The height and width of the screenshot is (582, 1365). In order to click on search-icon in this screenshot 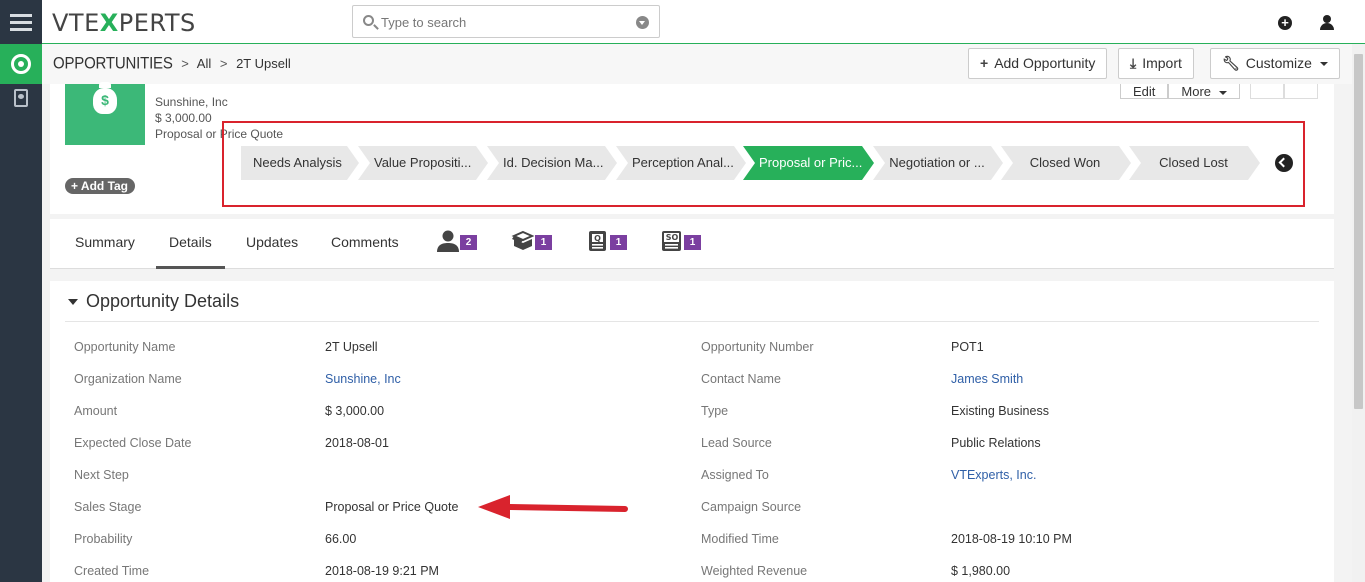, I will do `click(368, 20)`.